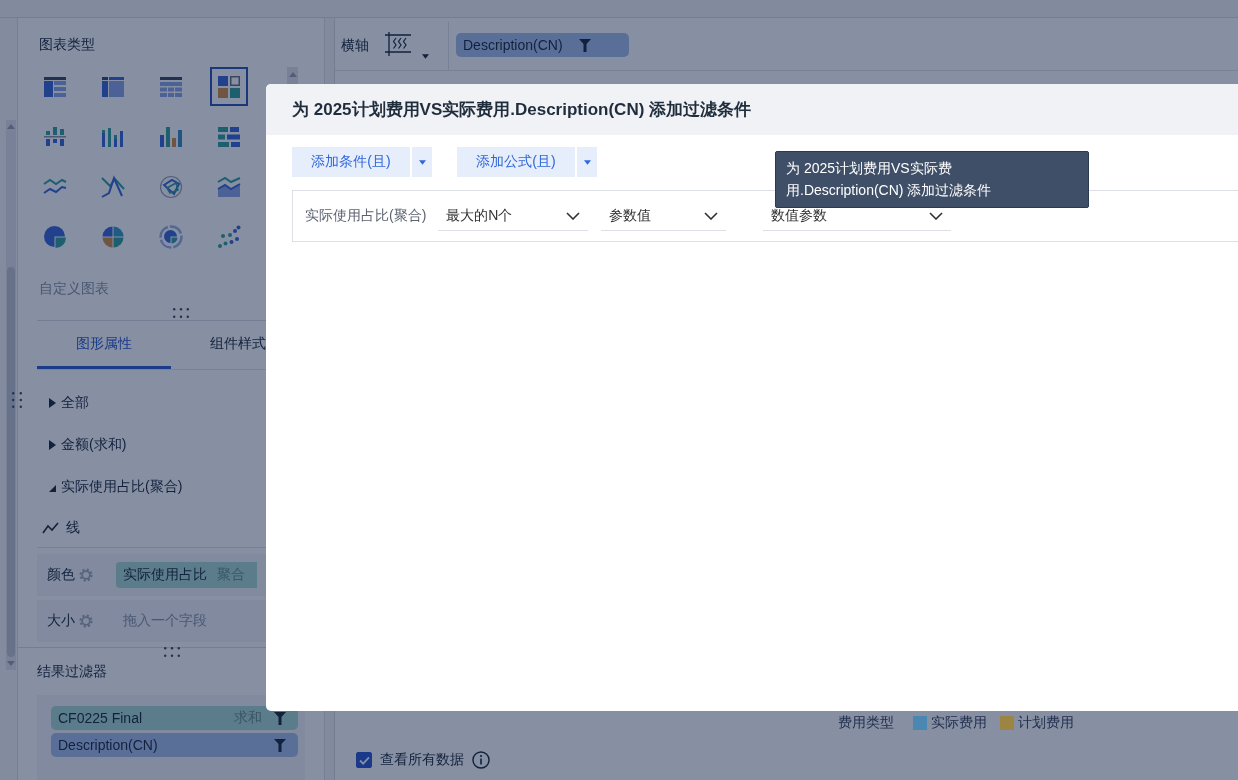  What do you see at coordinates (866, 723) in the screenshot?
I see `legend-title: 费用类型` at bounding box center [866, 723].